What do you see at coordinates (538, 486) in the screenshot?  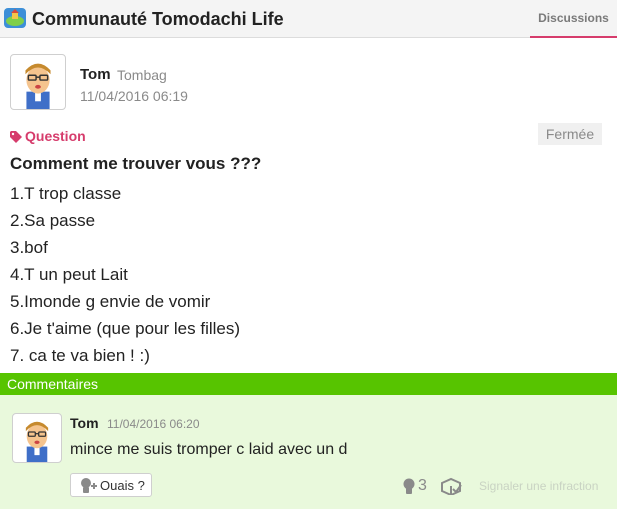 I see `report-violation-link: Signaler une infraction` at bounding box center [538, 486].